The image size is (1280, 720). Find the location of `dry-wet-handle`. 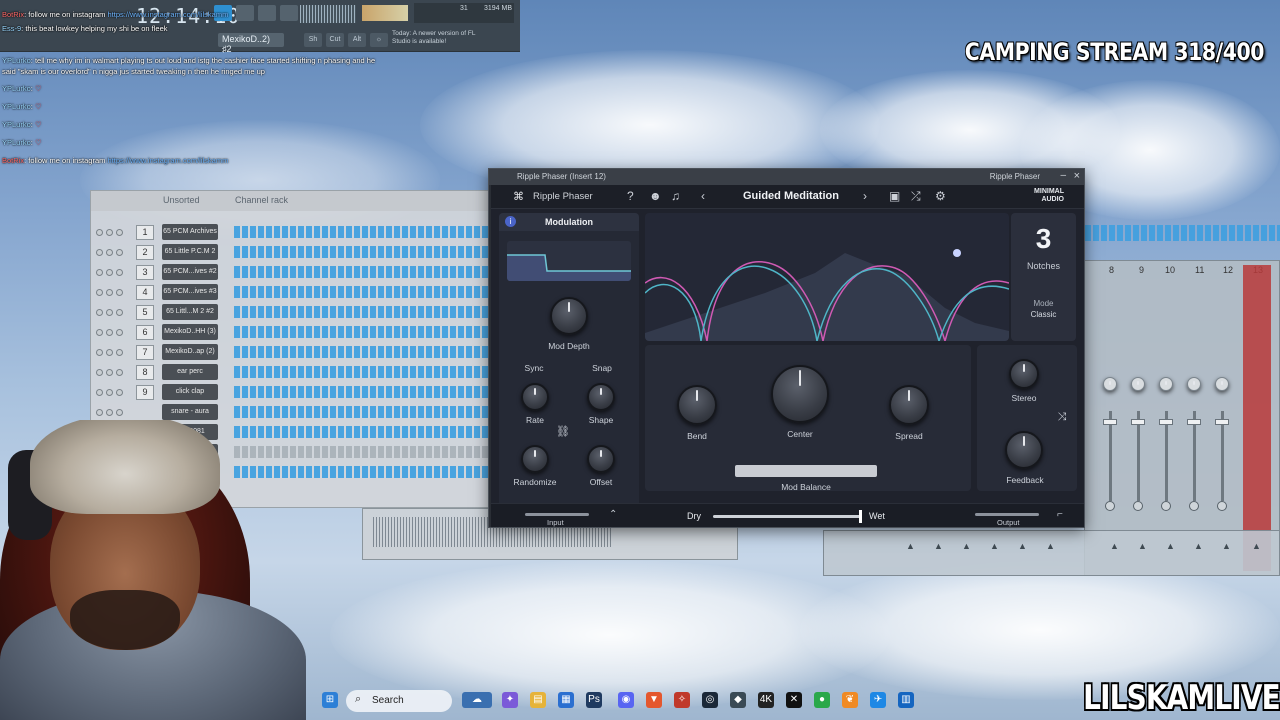

dry-wet-handle is located at coordinates (860, 516).